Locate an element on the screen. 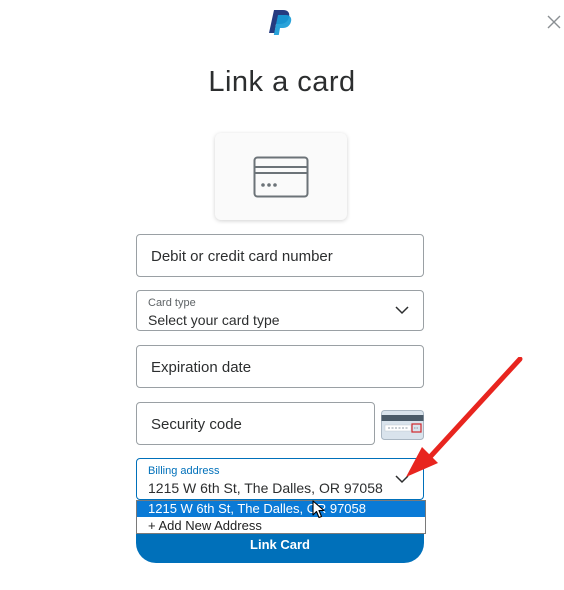 The image size is (564, 590). card-illustration is located at coordinates (281, 176).